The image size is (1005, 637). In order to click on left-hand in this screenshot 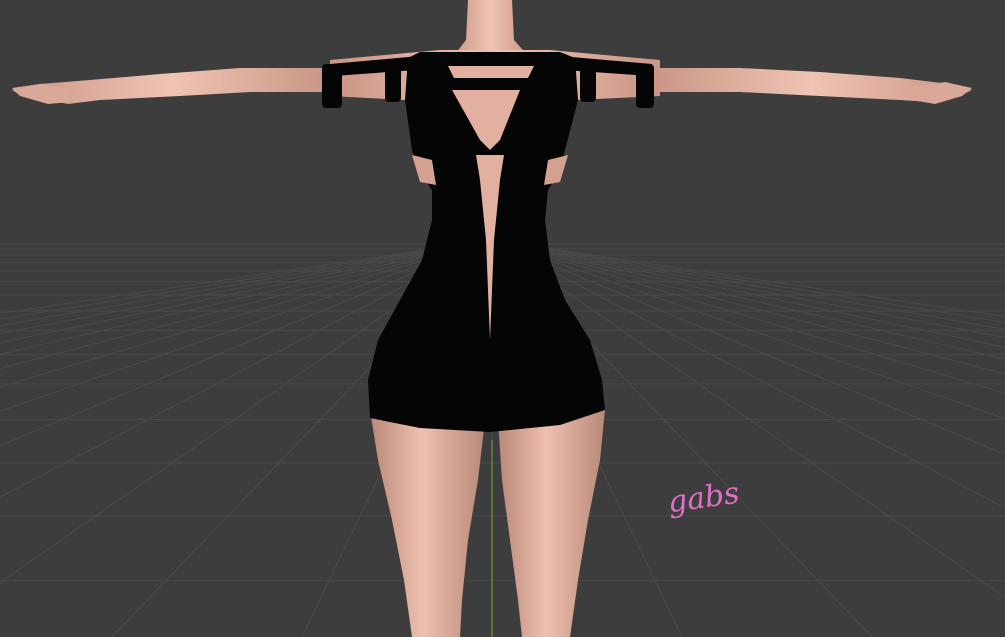, I will do `click(41, 94)`.